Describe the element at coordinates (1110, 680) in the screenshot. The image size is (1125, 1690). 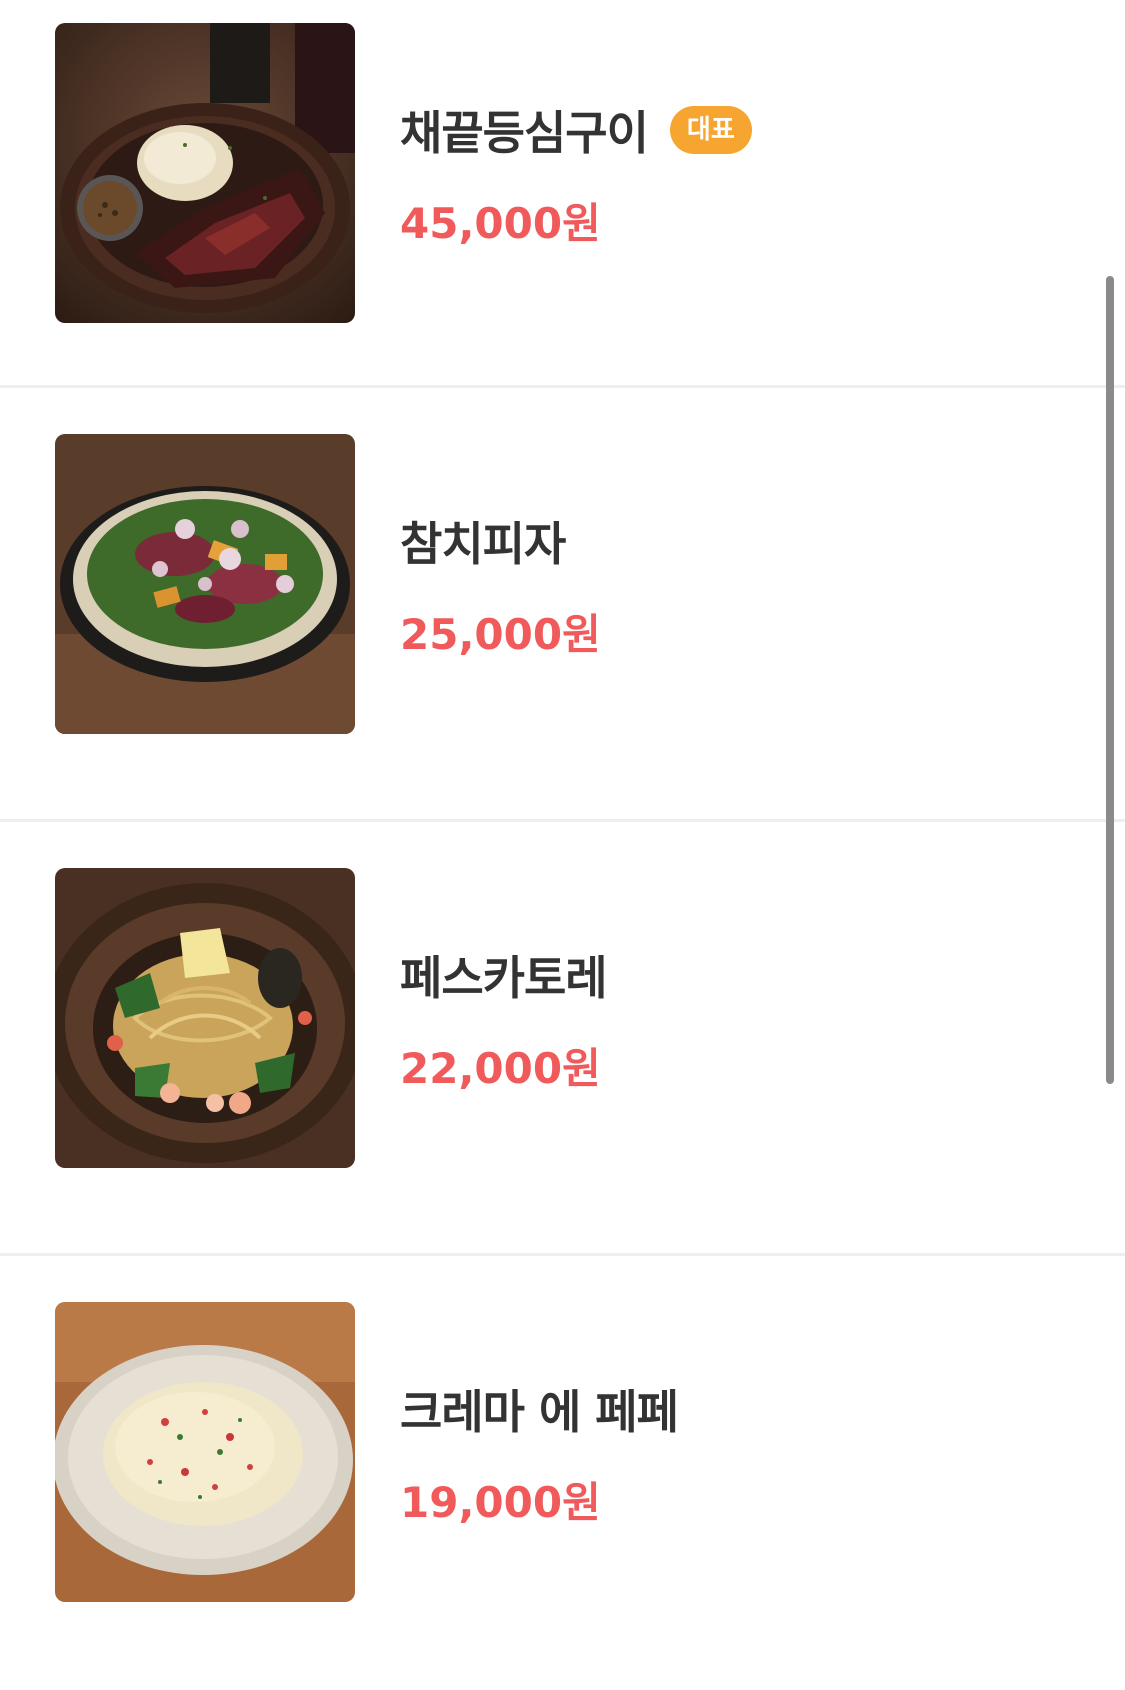
I see `scrollbar` at that location.